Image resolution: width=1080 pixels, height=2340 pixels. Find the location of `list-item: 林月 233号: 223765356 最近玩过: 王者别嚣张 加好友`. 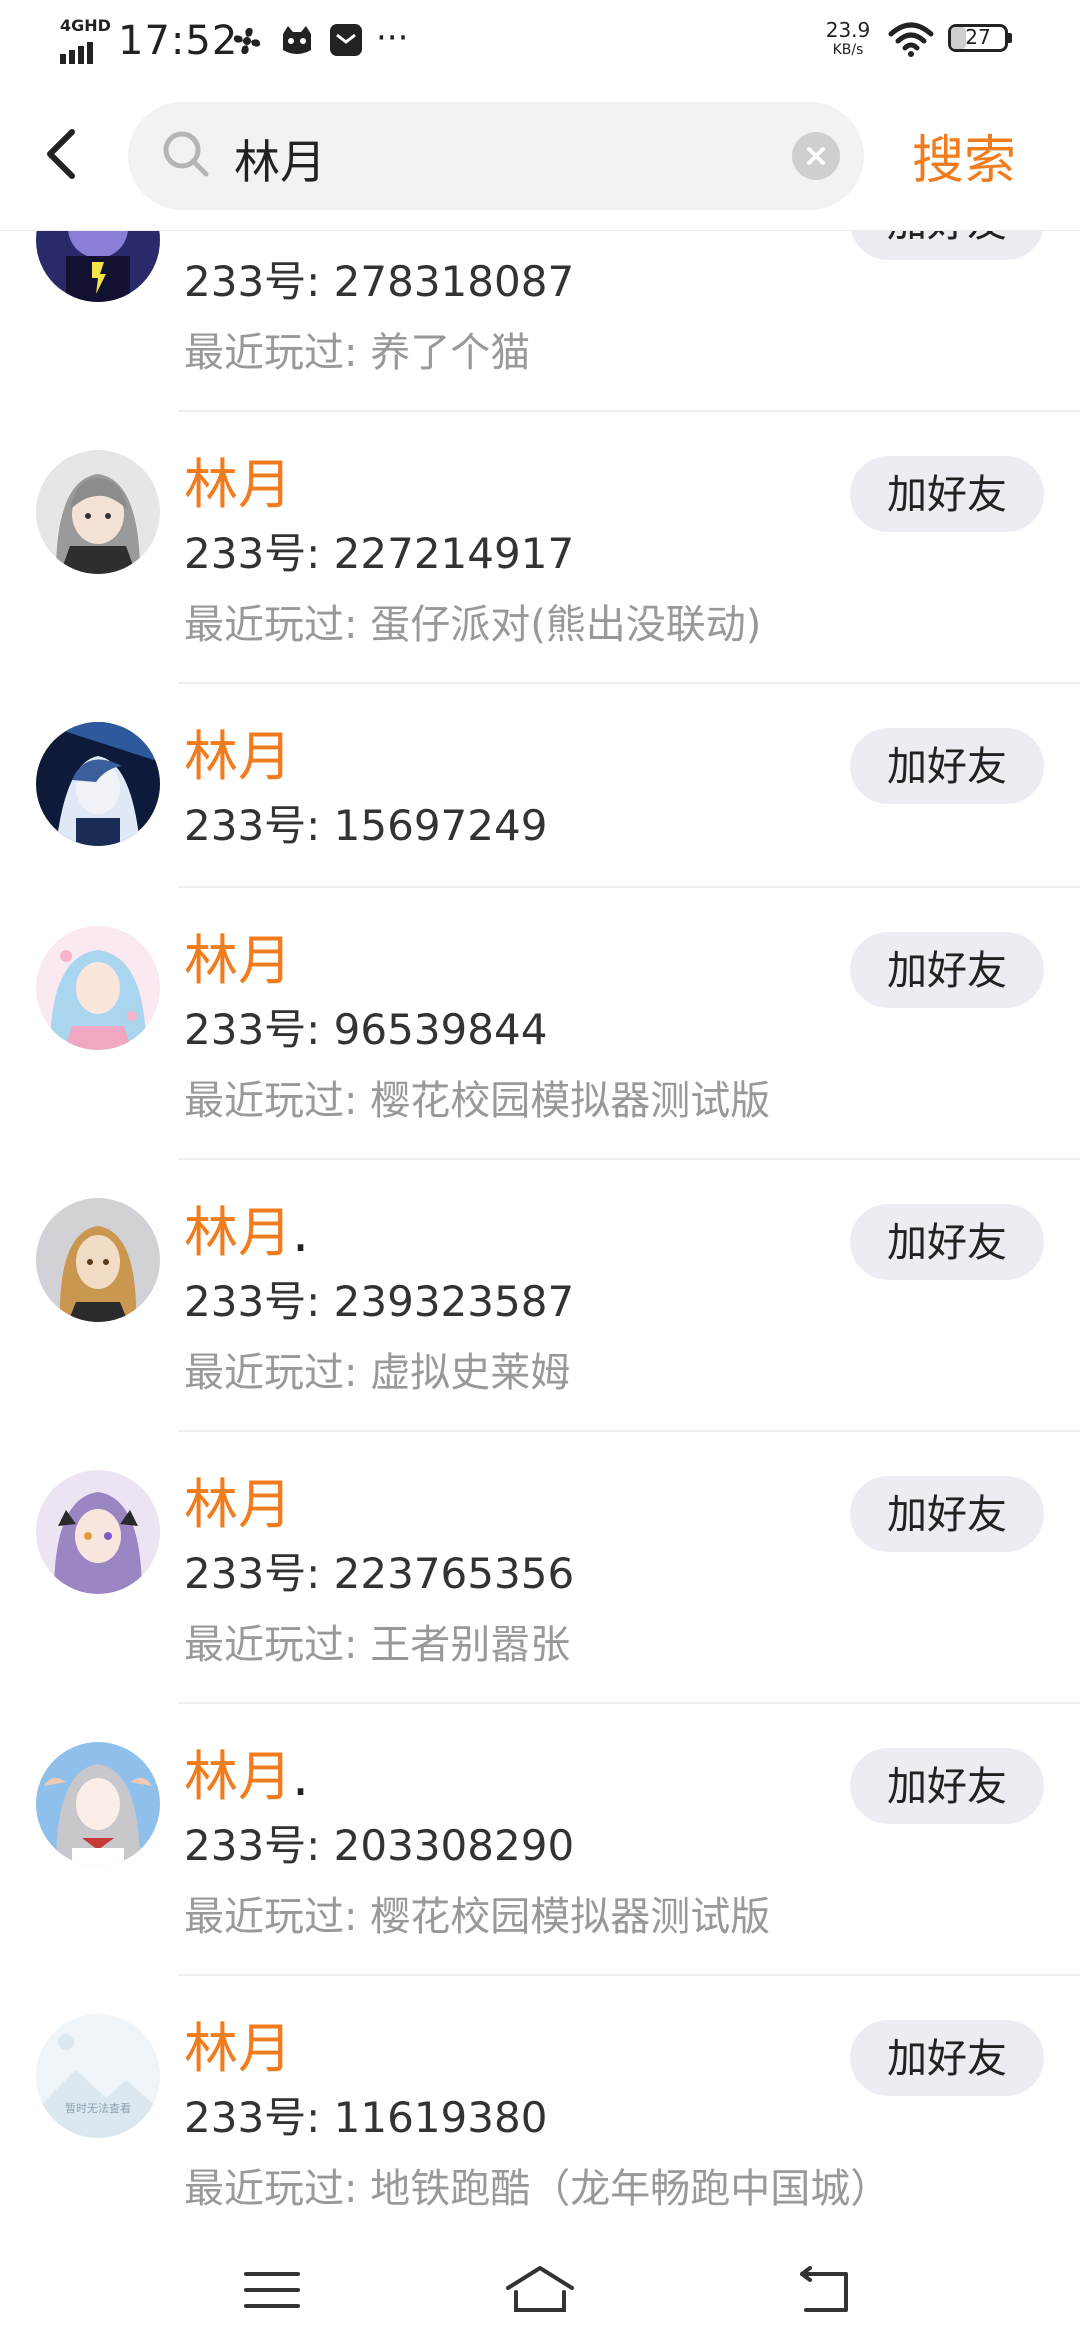

list-item: 林月 233号: 223765356 最近玩过: 王者别嚣张 加好友 is located at coordinates (540, 1568).